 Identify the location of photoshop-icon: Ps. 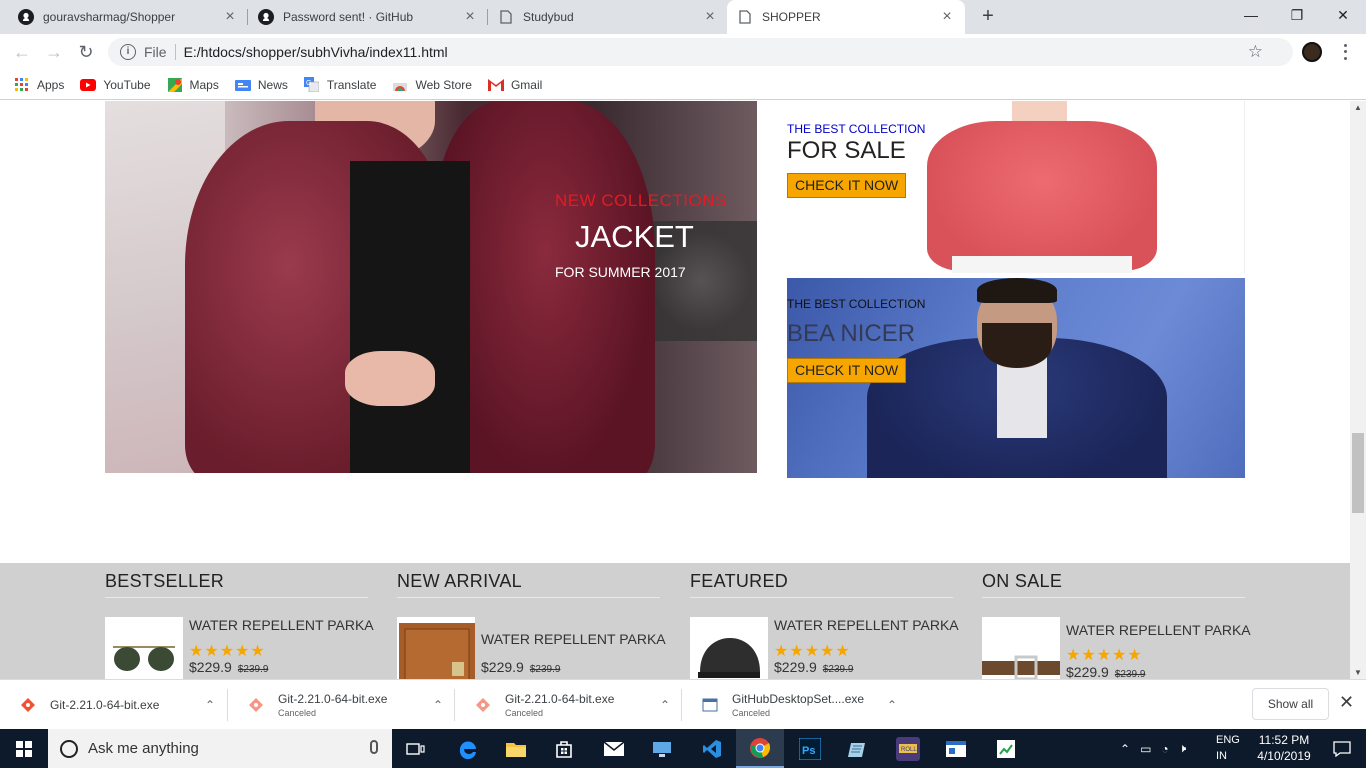
(810, 748).